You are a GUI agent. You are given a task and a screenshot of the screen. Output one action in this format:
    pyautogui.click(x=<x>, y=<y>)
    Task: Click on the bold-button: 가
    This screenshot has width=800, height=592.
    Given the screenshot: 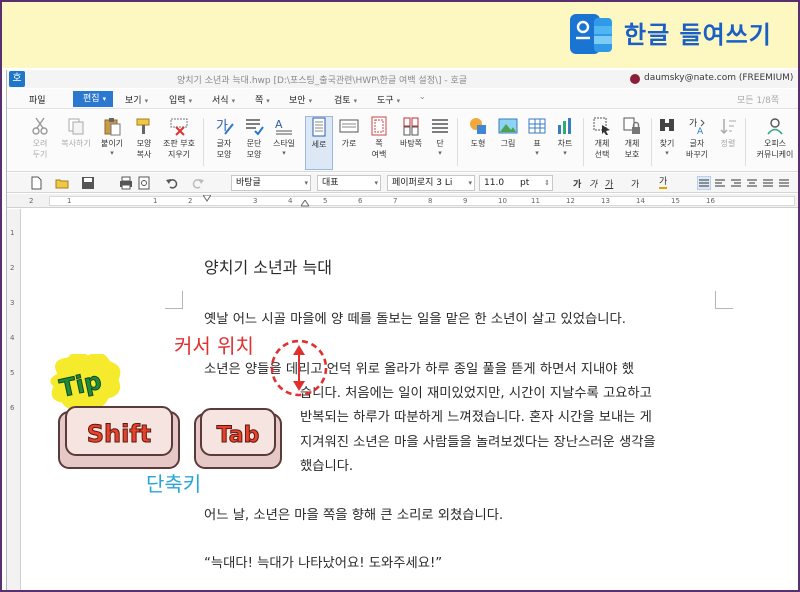 What is the action you would take?
    pyautogui.click(x=577, y=183)
    